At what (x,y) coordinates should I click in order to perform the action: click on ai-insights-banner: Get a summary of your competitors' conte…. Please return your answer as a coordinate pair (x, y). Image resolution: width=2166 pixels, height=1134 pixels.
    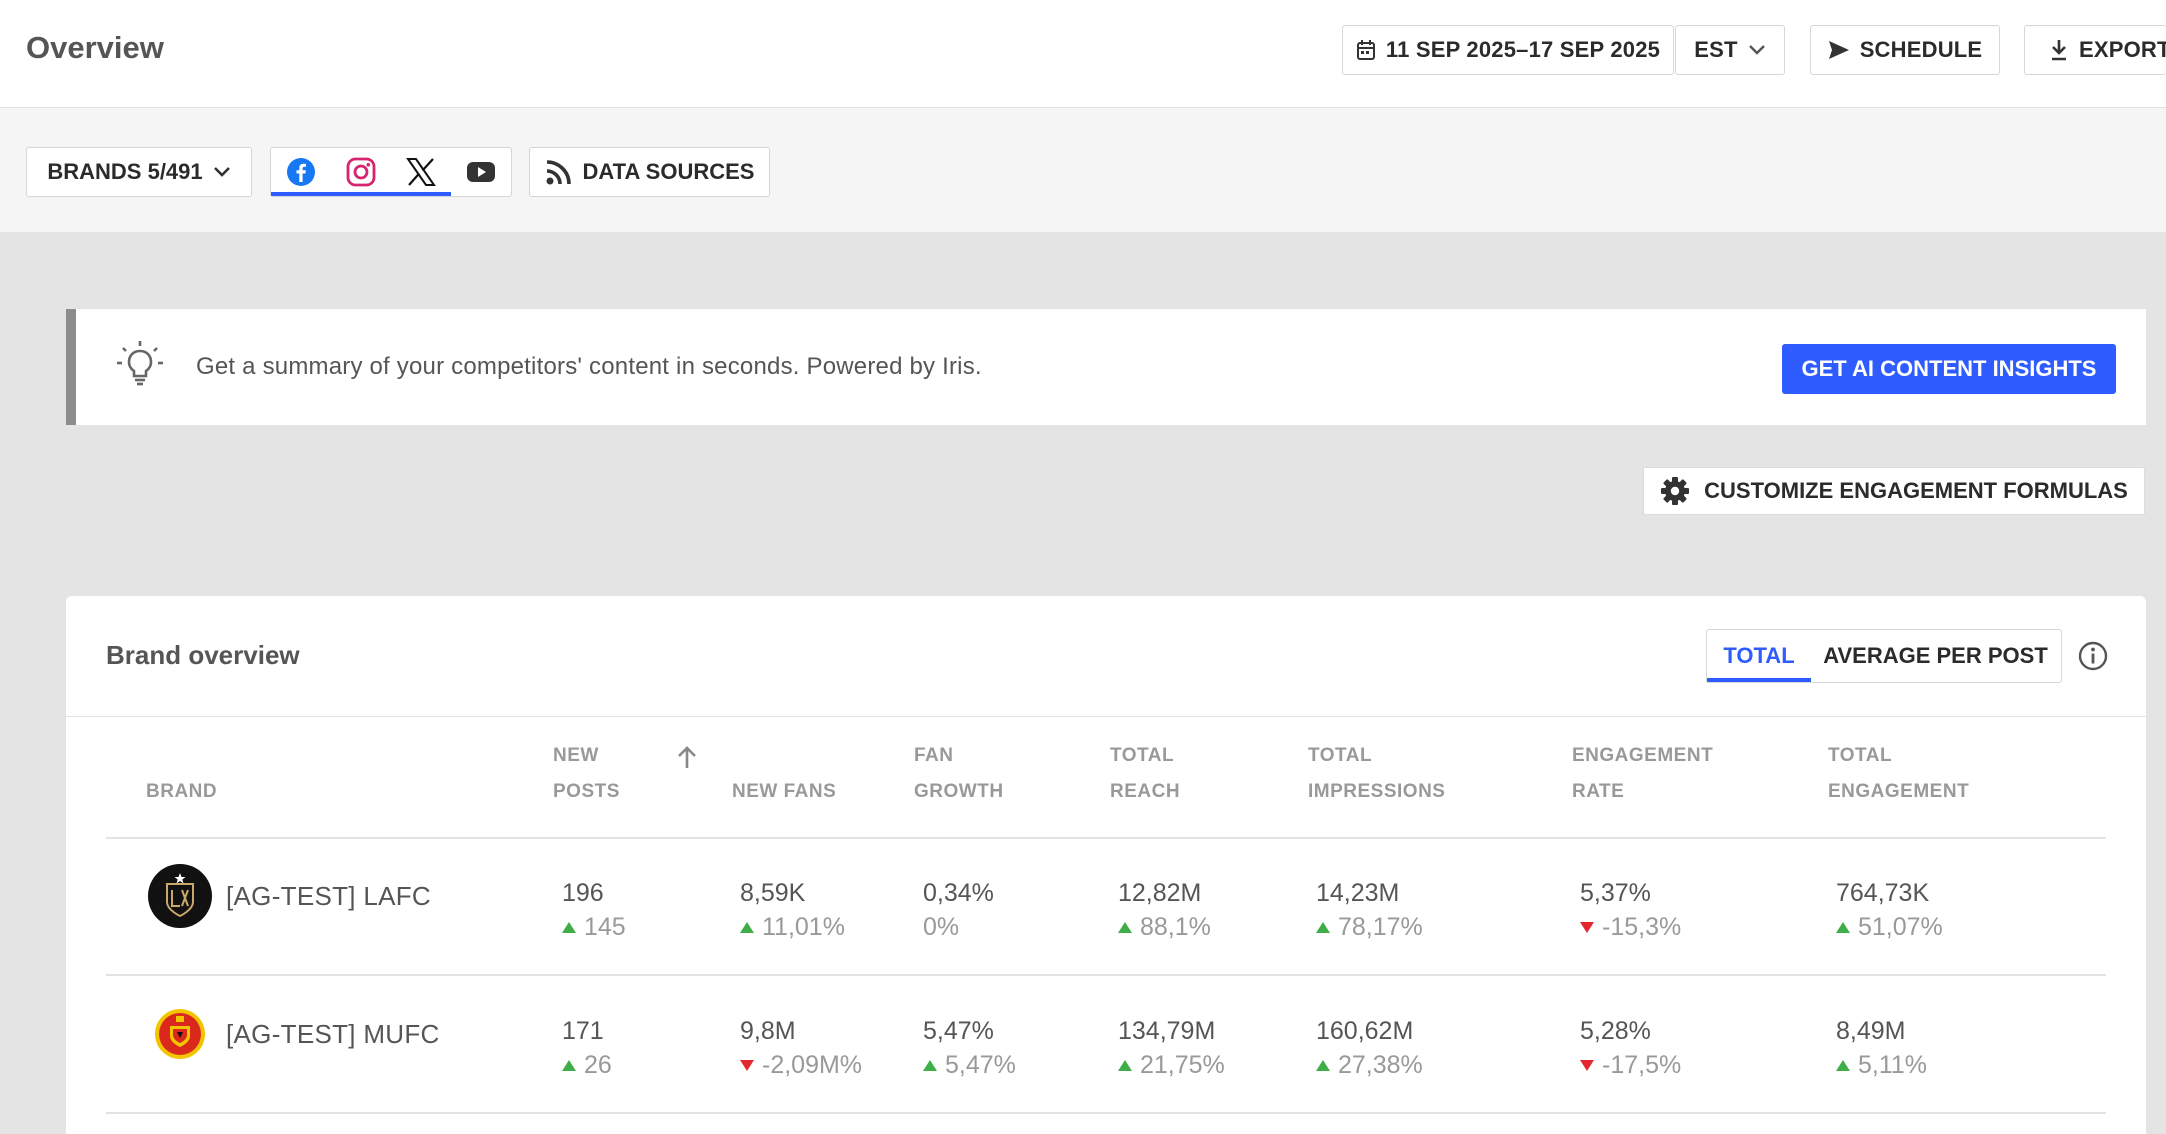
    Looking at the image, I should click on (1106, 367).